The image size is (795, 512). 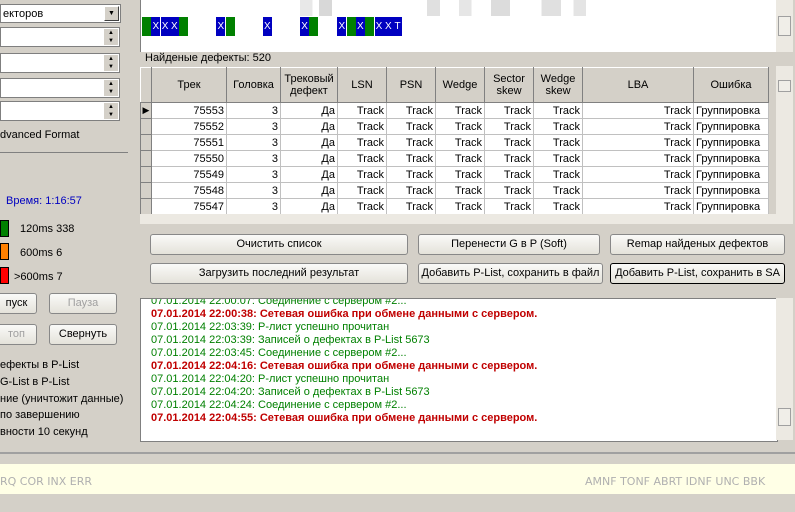 What do you see at coordinates (509, 244) in the screenshot?
I see `move-g-to-p-button: Перенести G в P (Soft)` at bounding box center [509, 244].